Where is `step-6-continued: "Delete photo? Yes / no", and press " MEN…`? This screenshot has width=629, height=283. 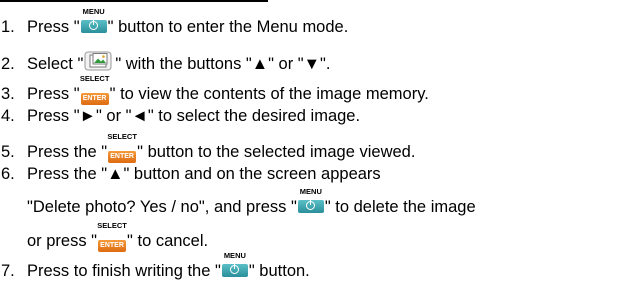 step-6-continued: "Delete photo? Yes / no", and press " MEN… is located at coordinates (238, 202).